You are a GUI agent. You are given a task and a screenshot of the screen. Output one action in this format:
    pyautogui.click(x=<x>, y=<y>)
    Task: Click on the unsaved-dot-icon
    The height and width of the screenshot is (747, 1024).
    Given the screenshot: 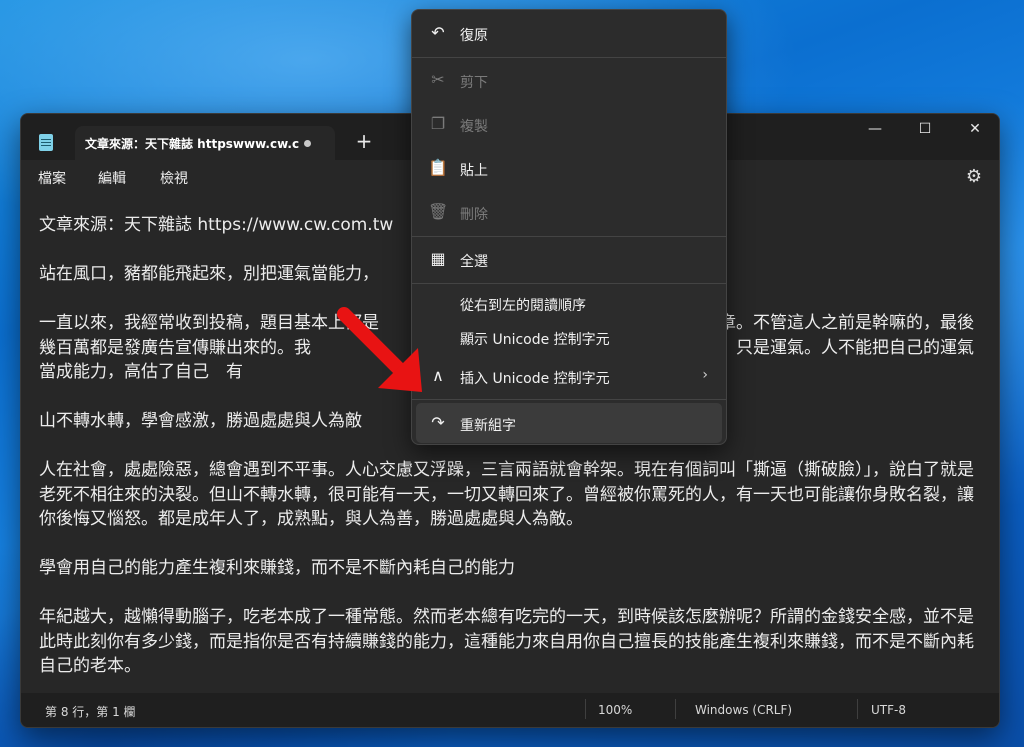 What is the action you would take?
    pyautogui.click(x=307, y=143)
    